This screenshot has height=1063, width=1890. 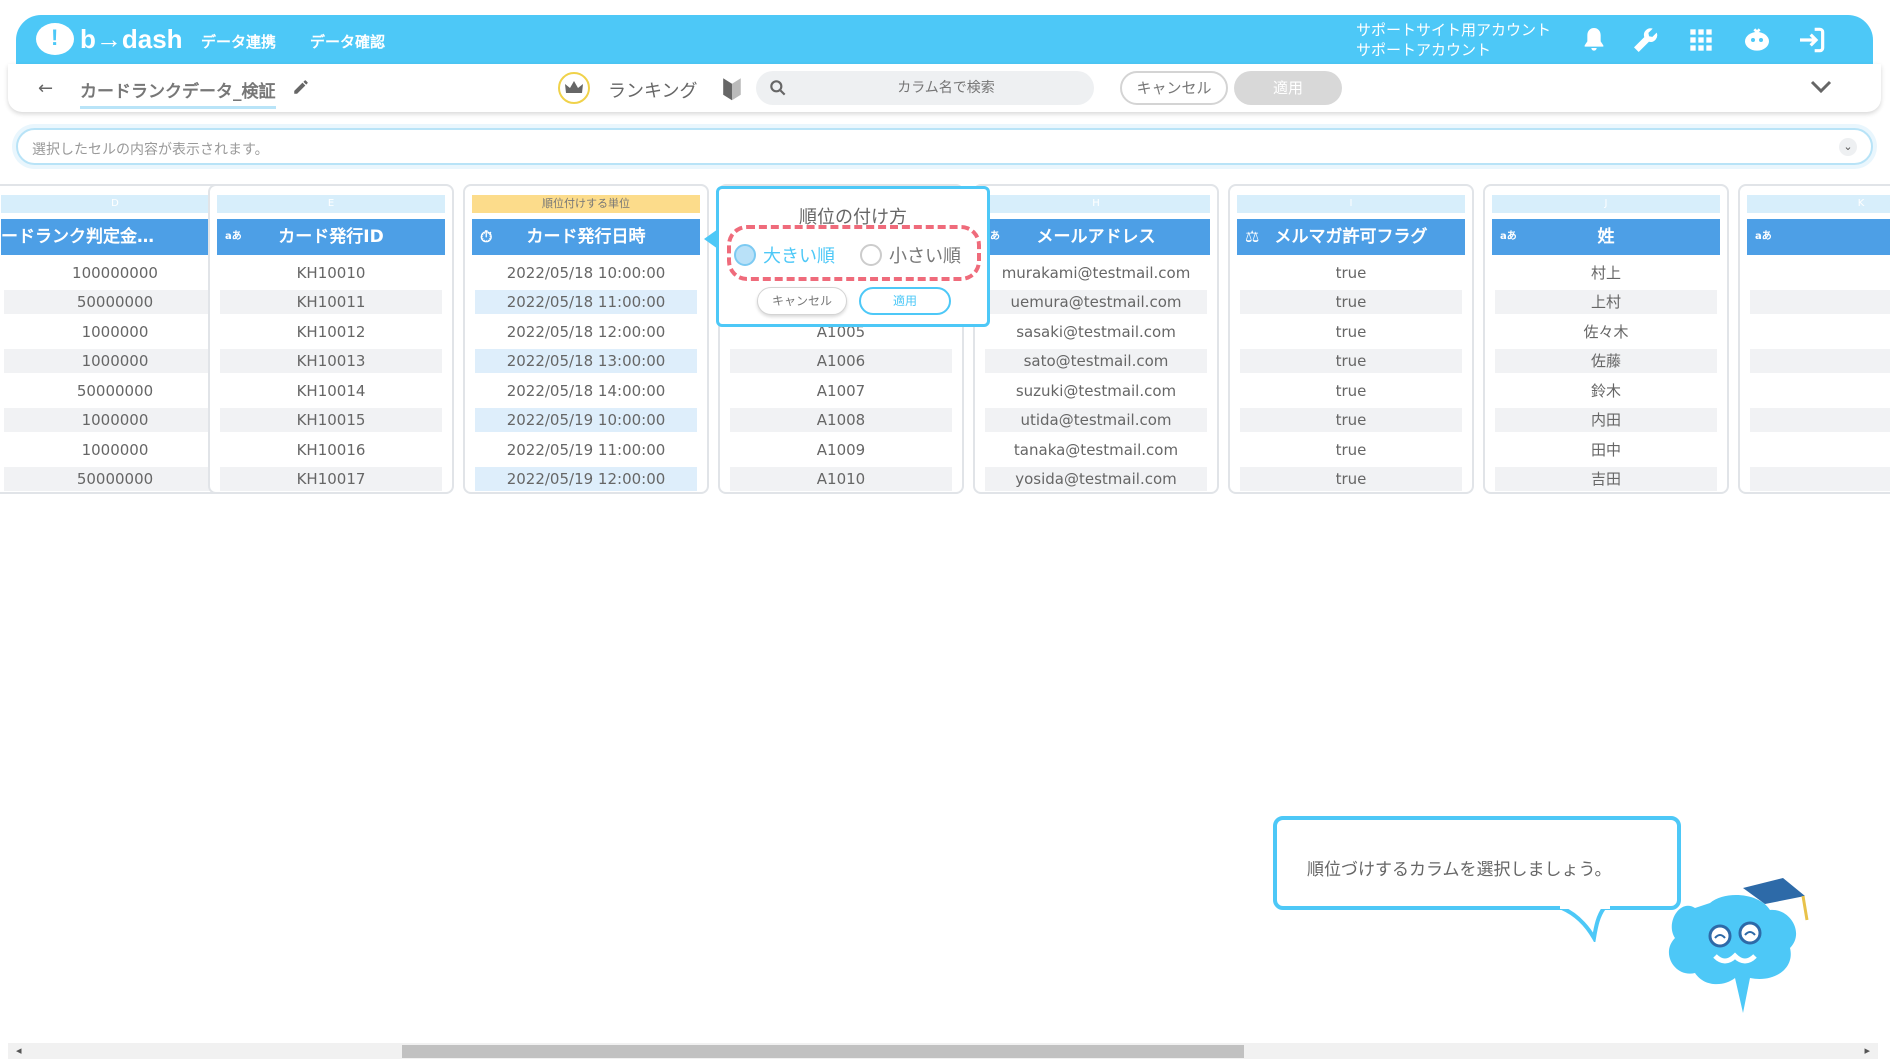 I want to click on table-cell: 2022/05/19 10:00:00, so click(x=586, y=420).